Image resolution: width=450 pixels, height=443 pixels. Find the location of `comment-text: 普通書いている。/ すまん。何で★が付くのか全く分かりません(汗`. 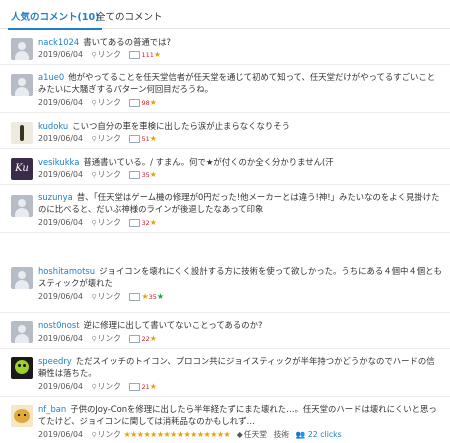

comment-text: 普通書いている。/ すまん。何で★が付くのか全く分かりません(汗 is located at coordinates (208, 162).